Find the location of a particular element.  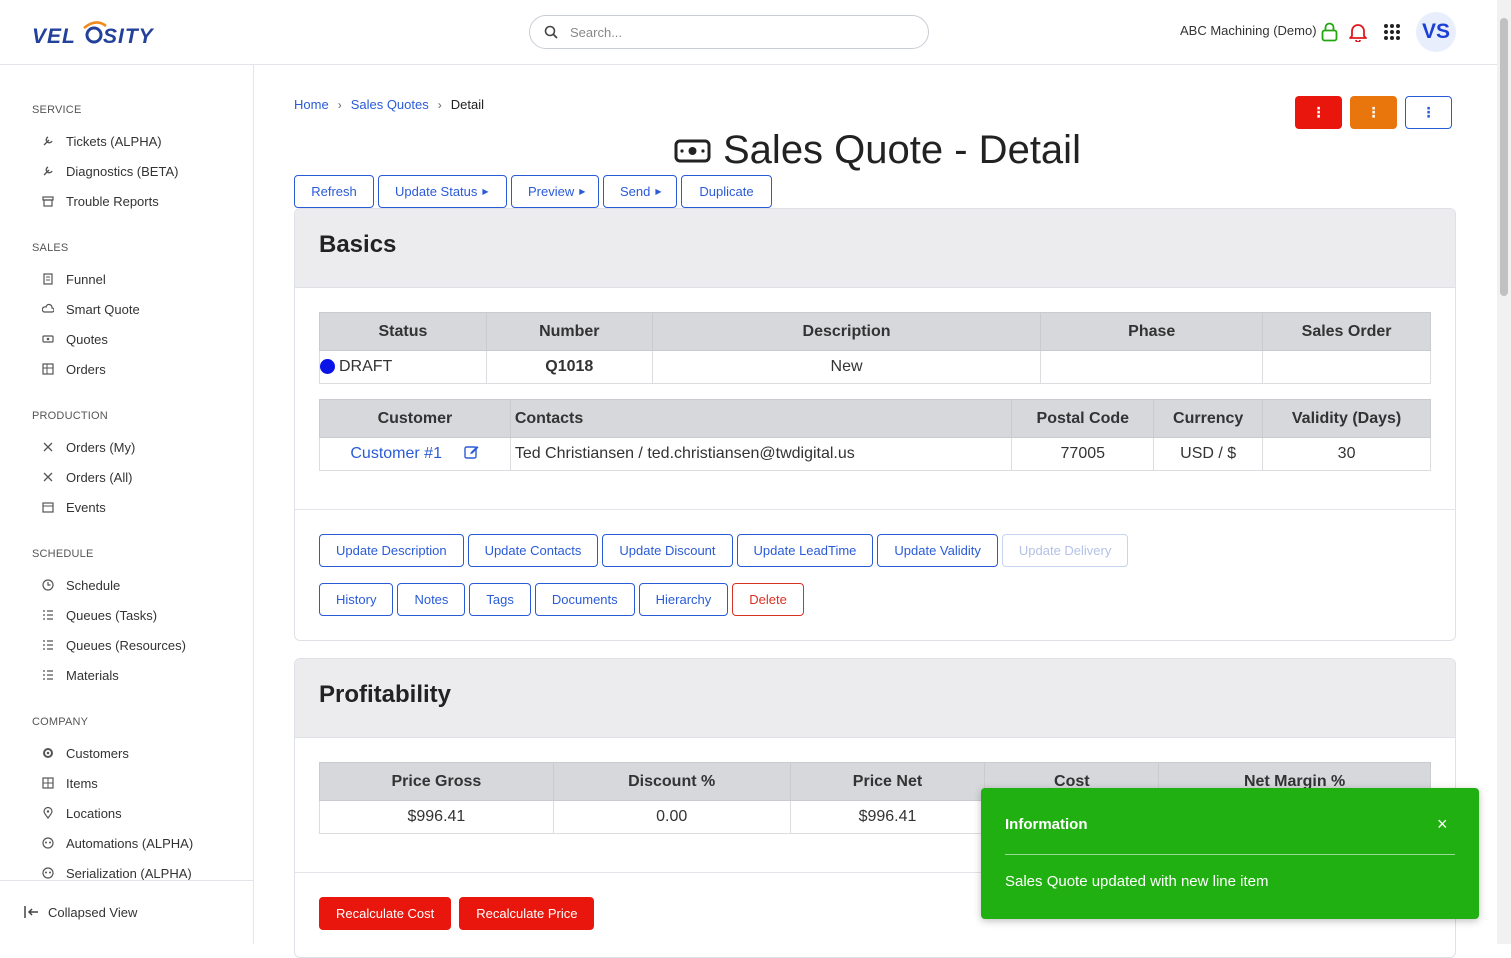

recalculate-cost-button: Recalculate Cost is located at coordinates (385, 913).